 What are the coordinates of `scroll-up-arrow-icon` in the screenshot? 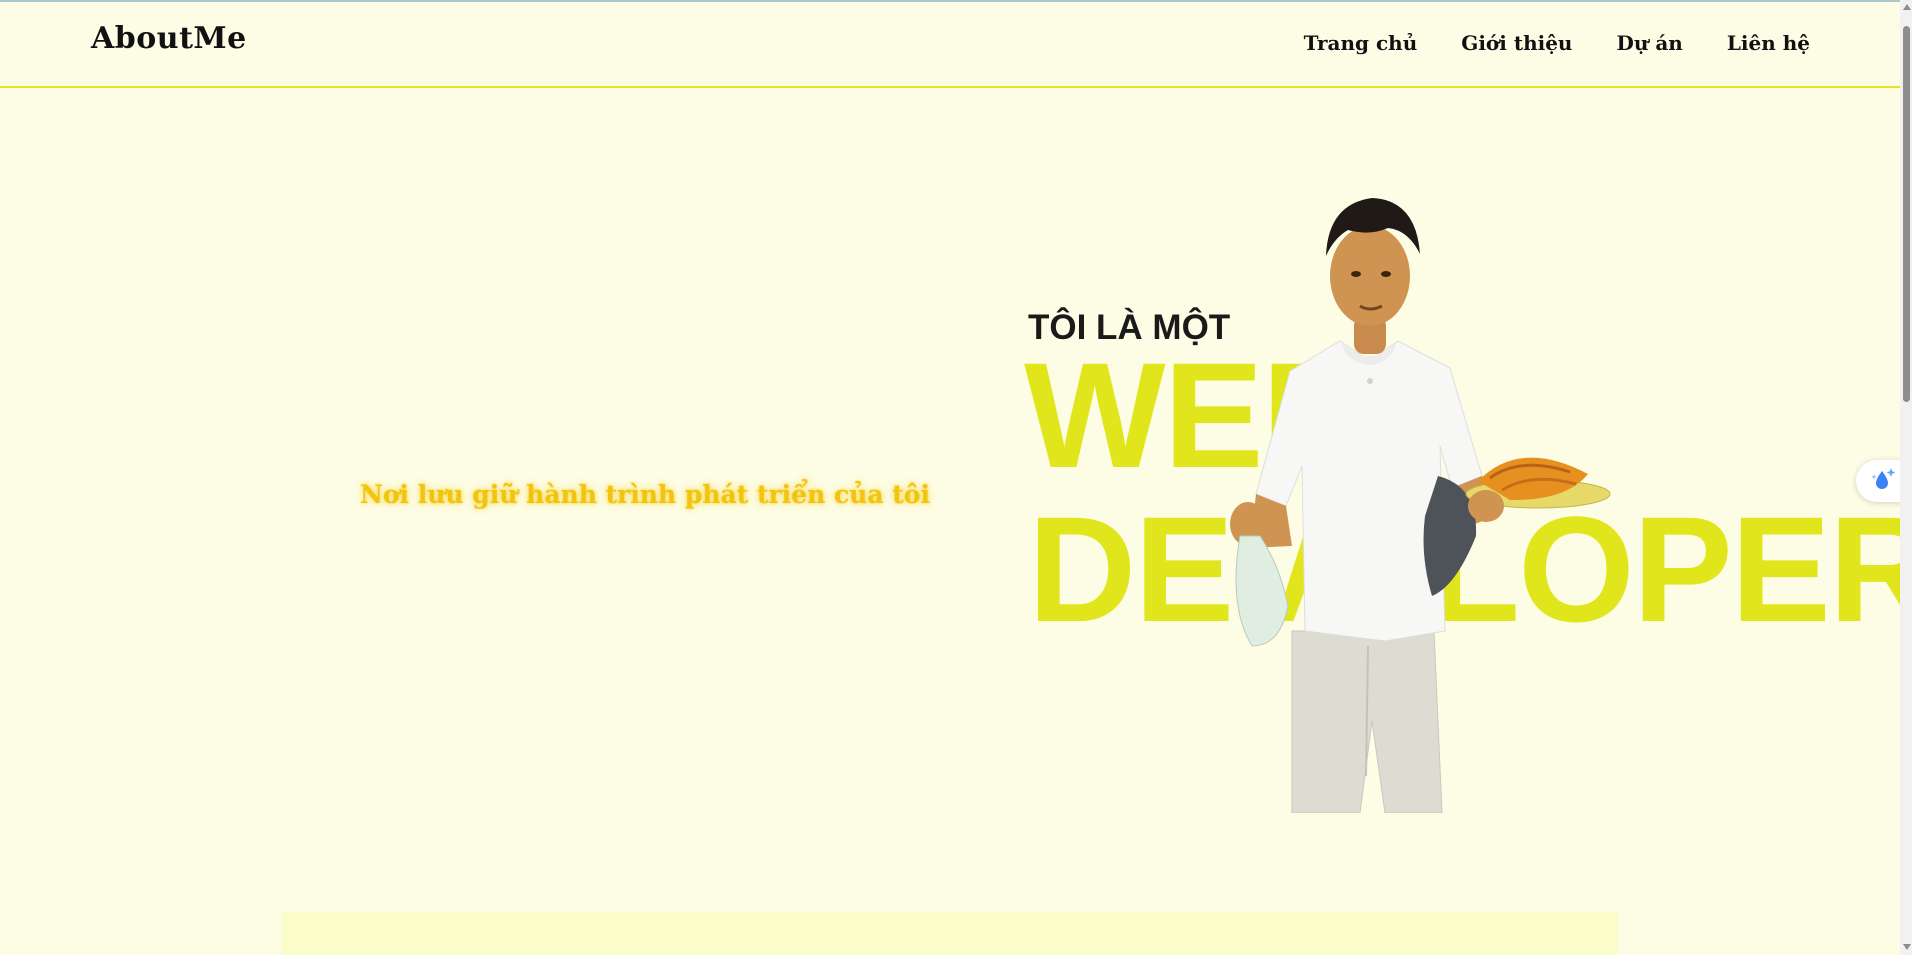 It's located at (1907, 7).